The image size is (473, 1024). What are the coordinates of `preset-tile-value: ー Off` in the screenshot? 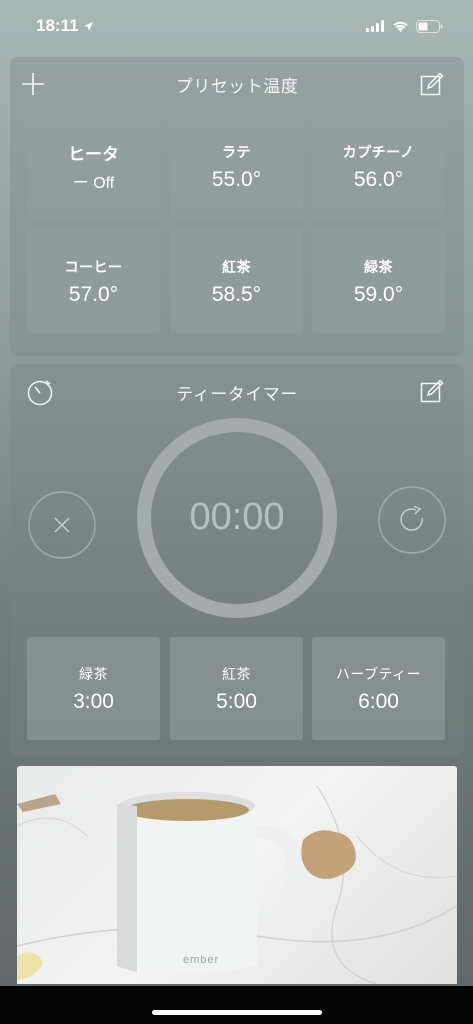 It's located at (93, 183).